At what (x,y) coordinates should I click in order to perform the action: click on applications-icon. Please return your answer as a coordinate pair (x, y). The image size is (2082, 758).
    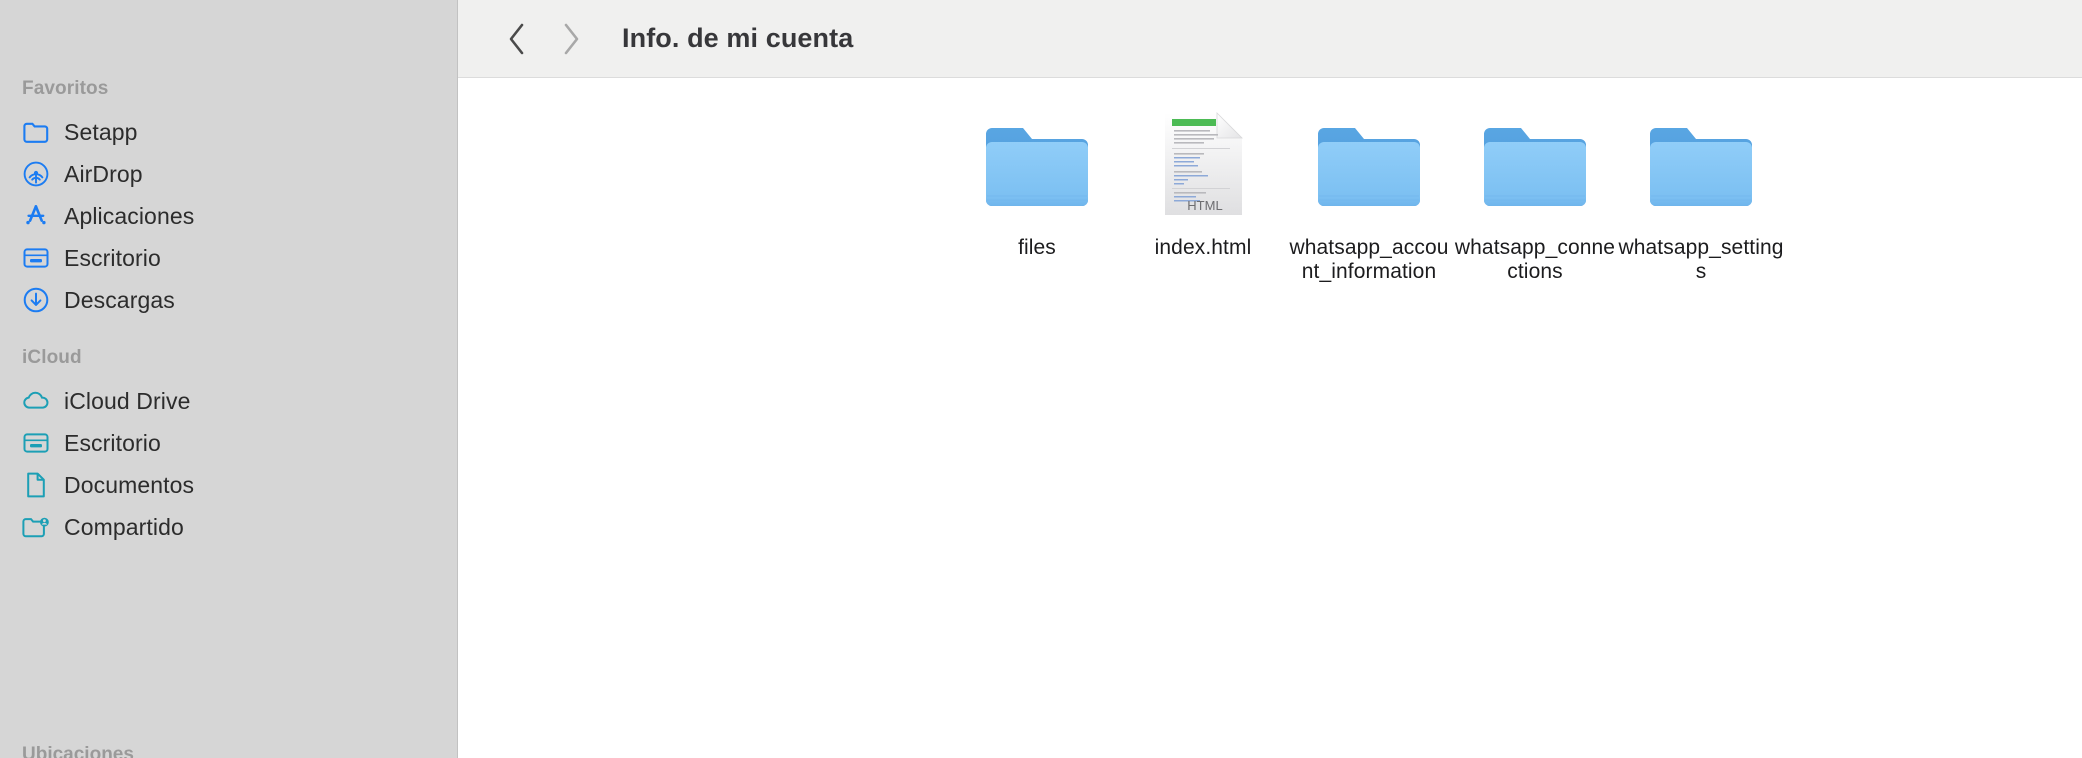
    Looking at the image, I should click on (36, 216).